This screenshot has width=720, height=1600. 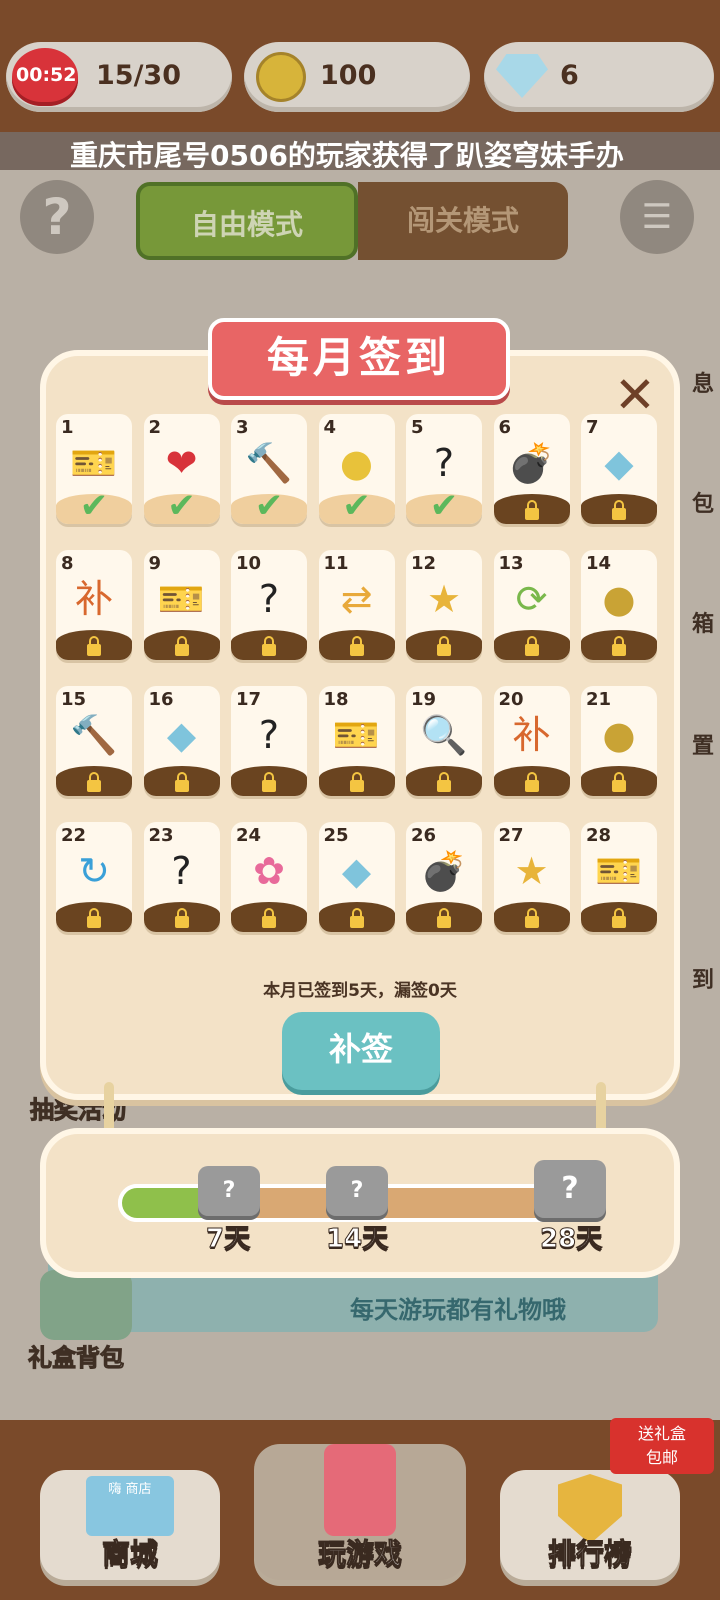 I want to click on signin-day-card: 4 ● ✔, so click(x=356, y=469).